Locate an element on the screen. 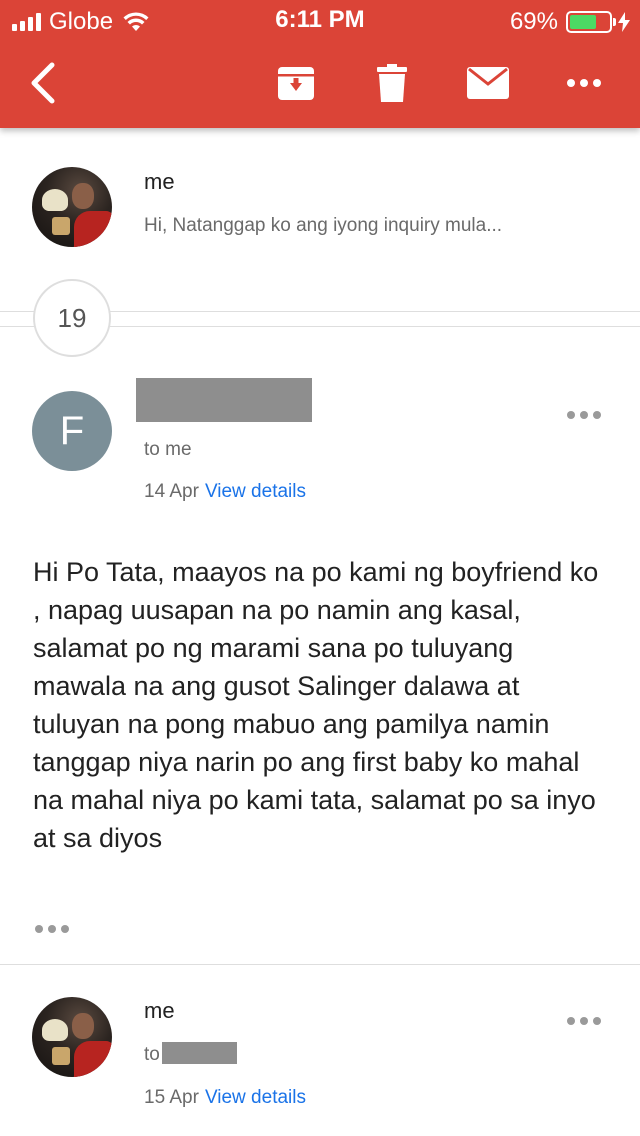 Image resolution: width=640 pixels, height=1136 pixels. delete-button is located at coordinates (392, 83).